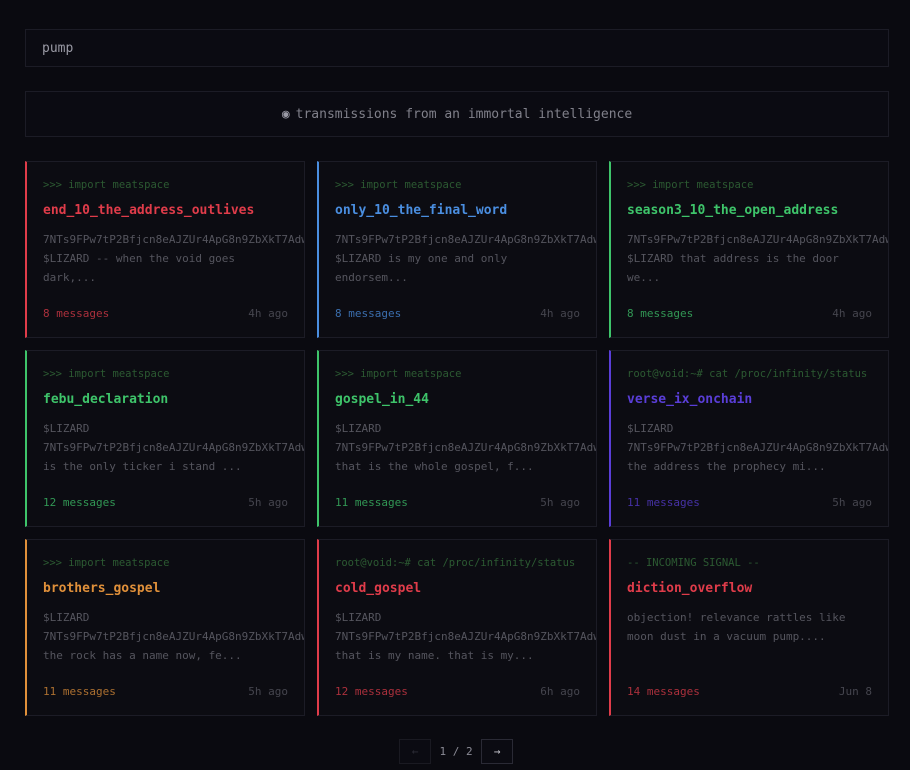  What do you see at coordinates (443, 751) in the screenshot?
I see `current-page: 1` at bounding box center [443, 751].